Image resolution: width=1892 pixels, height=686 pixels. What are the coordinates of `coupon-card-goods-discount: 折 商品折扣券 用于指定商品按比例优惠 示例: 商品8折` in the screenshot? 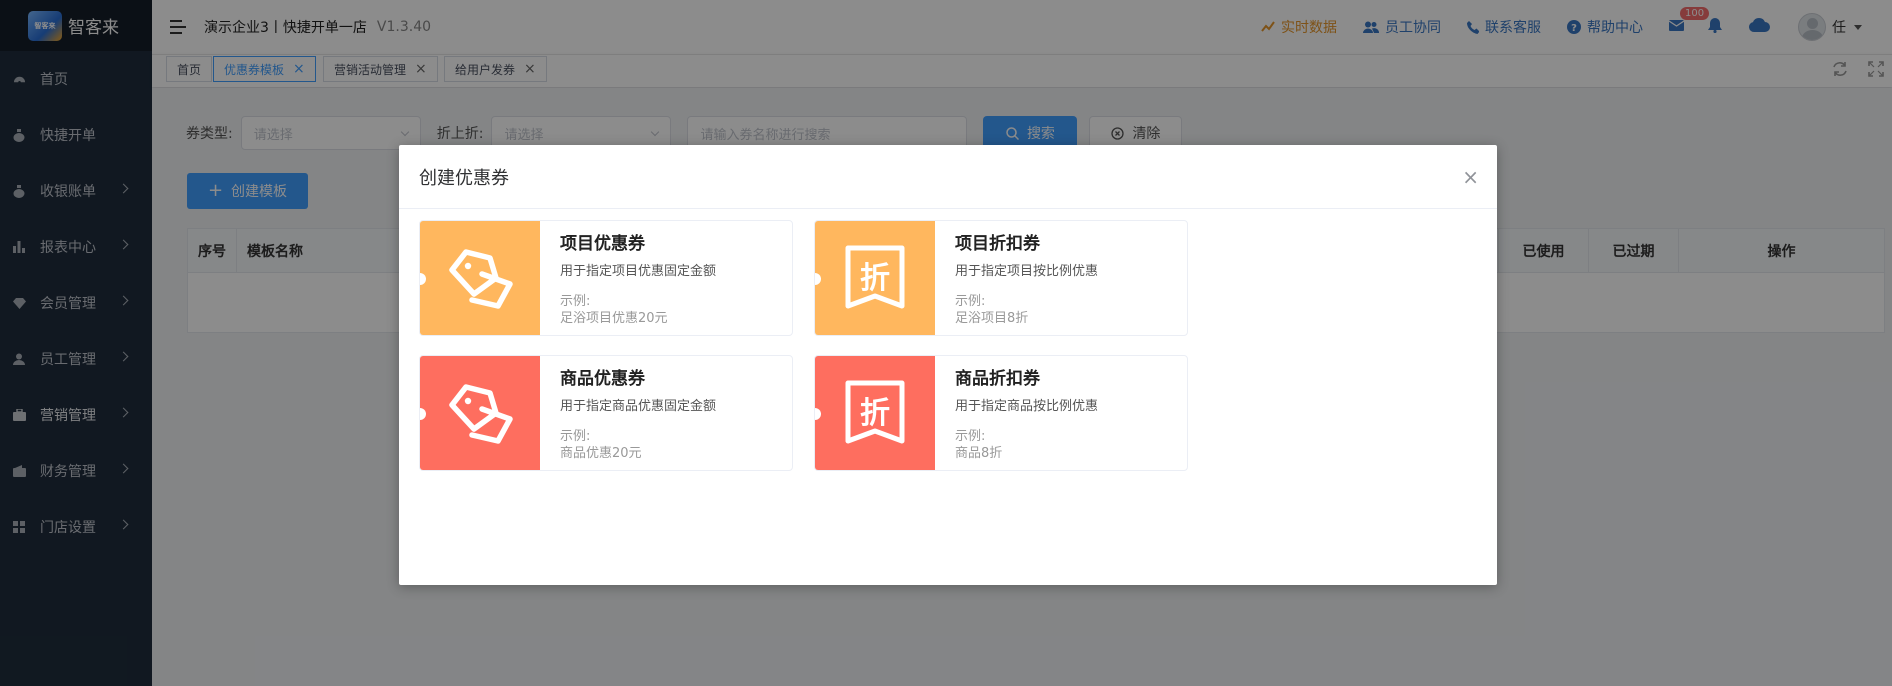 It's located at (1001, 413).